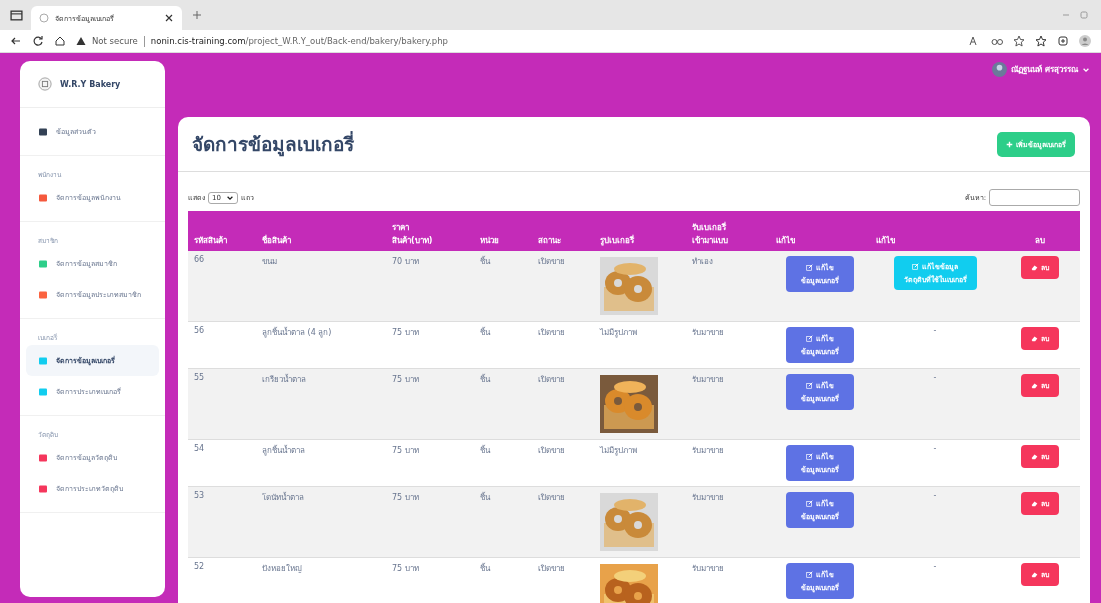 This screenshot has height=603, width=1101. Describe the element at coordinates (1009, 144) in the screenshot. I see `plus-icon` at that location.